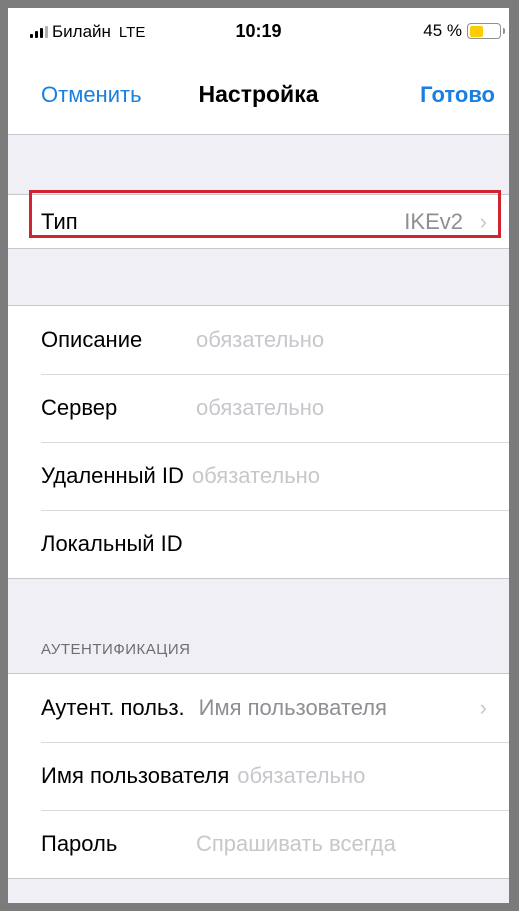 The width and height of the screenshot is (519, 911). Describe the element at coordinates (116, 649) in the screenshot. I see `auth-section-header: АУТЕНТИФИКАЦИЯ` at that location.